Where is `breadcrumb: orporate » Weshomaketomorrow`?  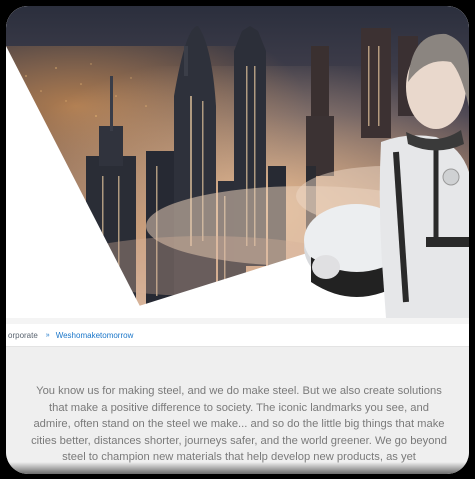 breadcrumb: orporate » Weshomaketomorrow is located at coordinates (237, 335).